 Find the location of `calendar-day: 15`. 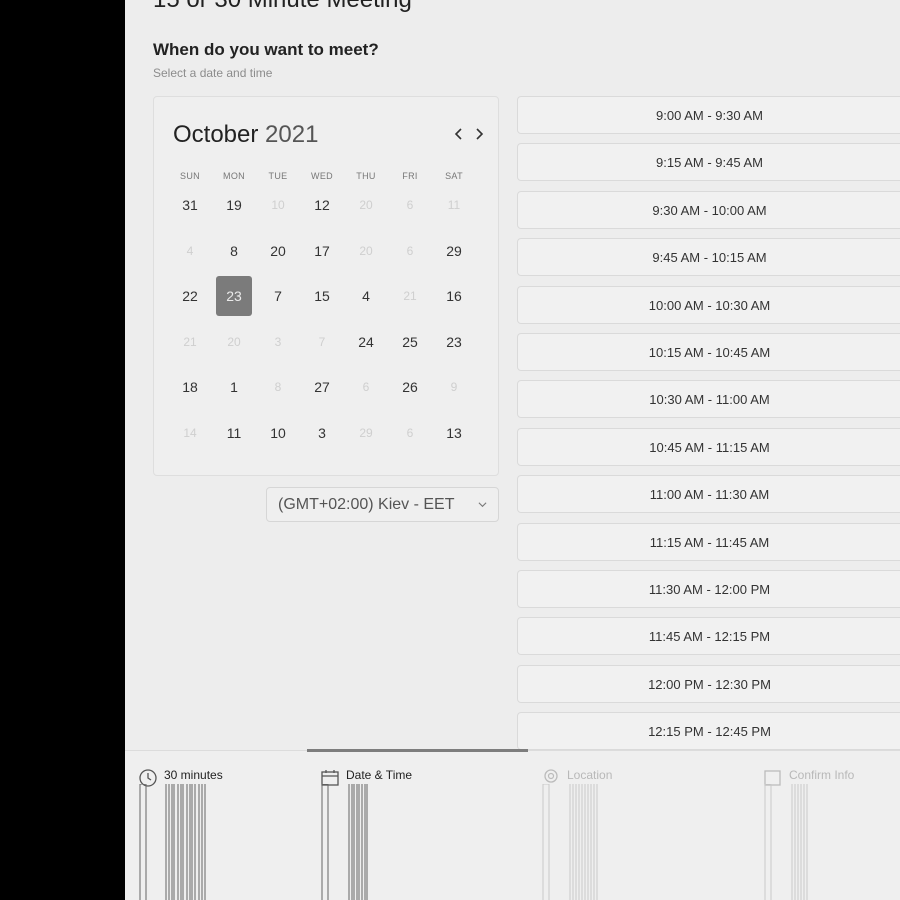

calendar-day: 15 is located at coordinates (322, 296).